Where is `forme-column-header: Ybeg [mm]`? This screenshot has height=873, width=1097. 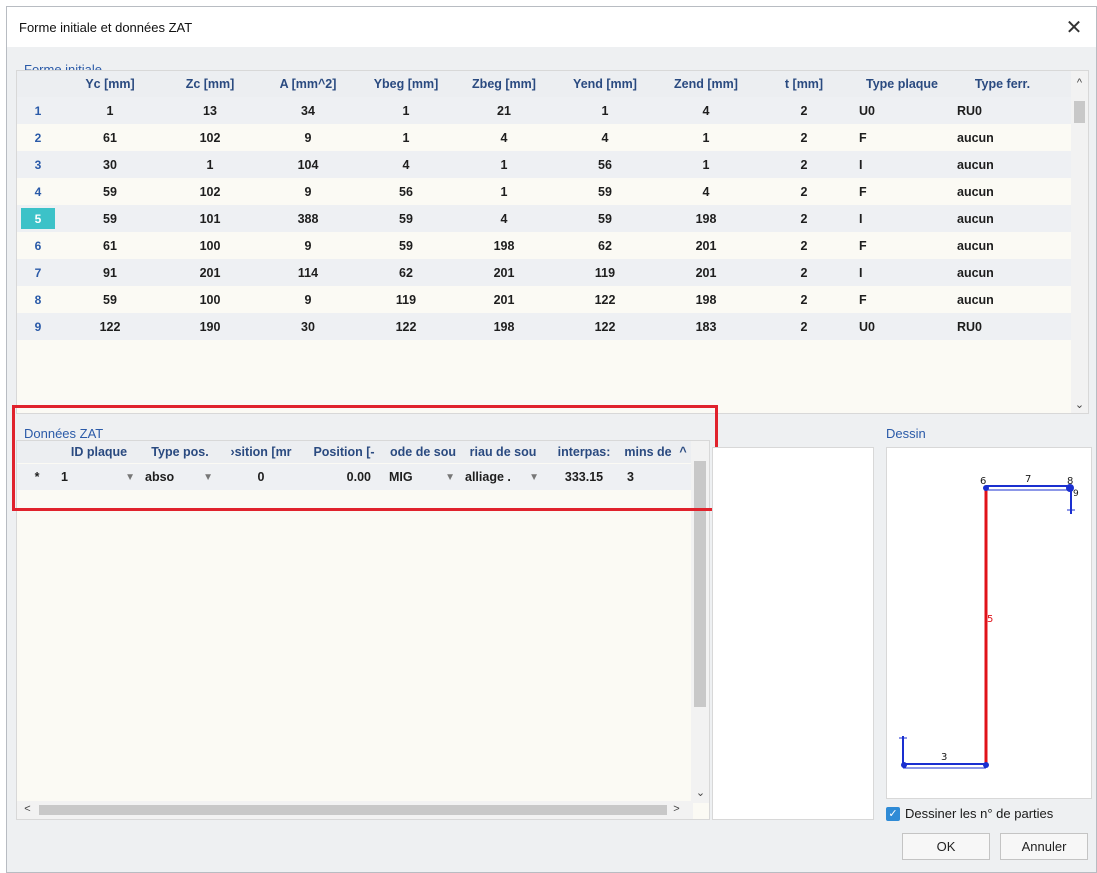 forme-column-header: Ybeg [mm] is located at coordinates (406, 84).